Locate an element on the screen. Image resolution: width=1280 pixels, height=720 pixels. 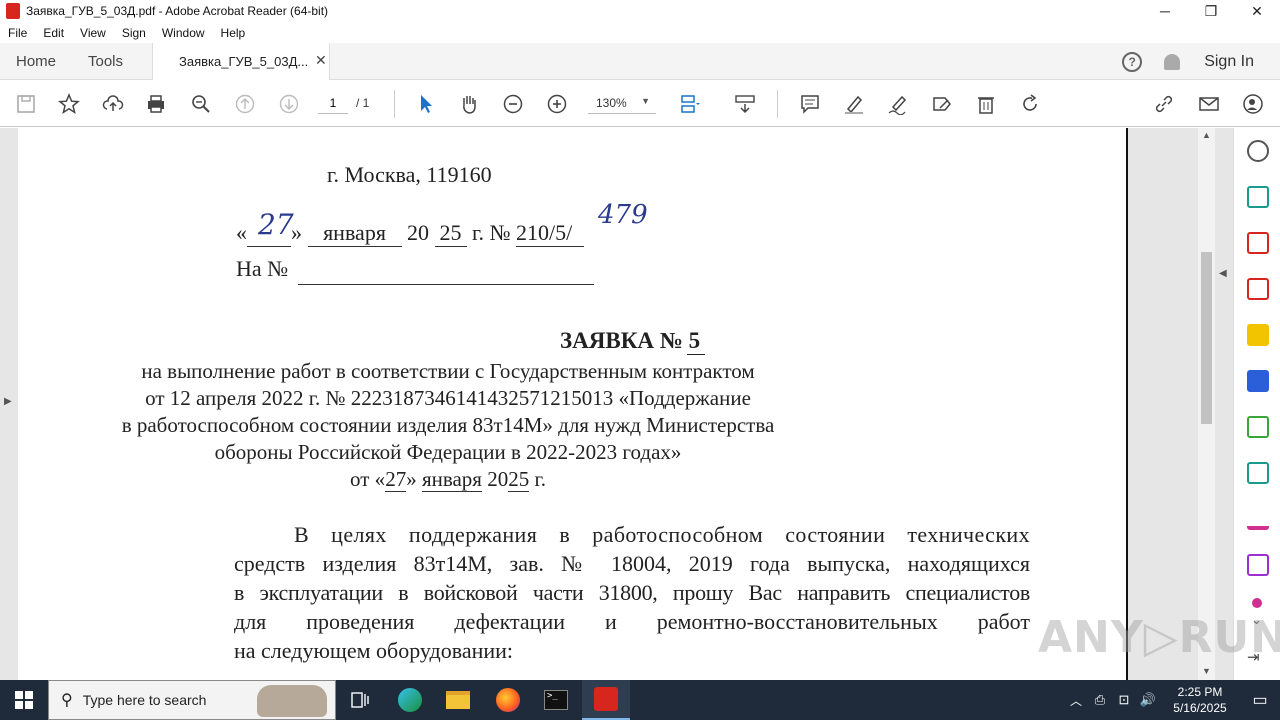
menu-file: File is located at coordinates (17, 33).